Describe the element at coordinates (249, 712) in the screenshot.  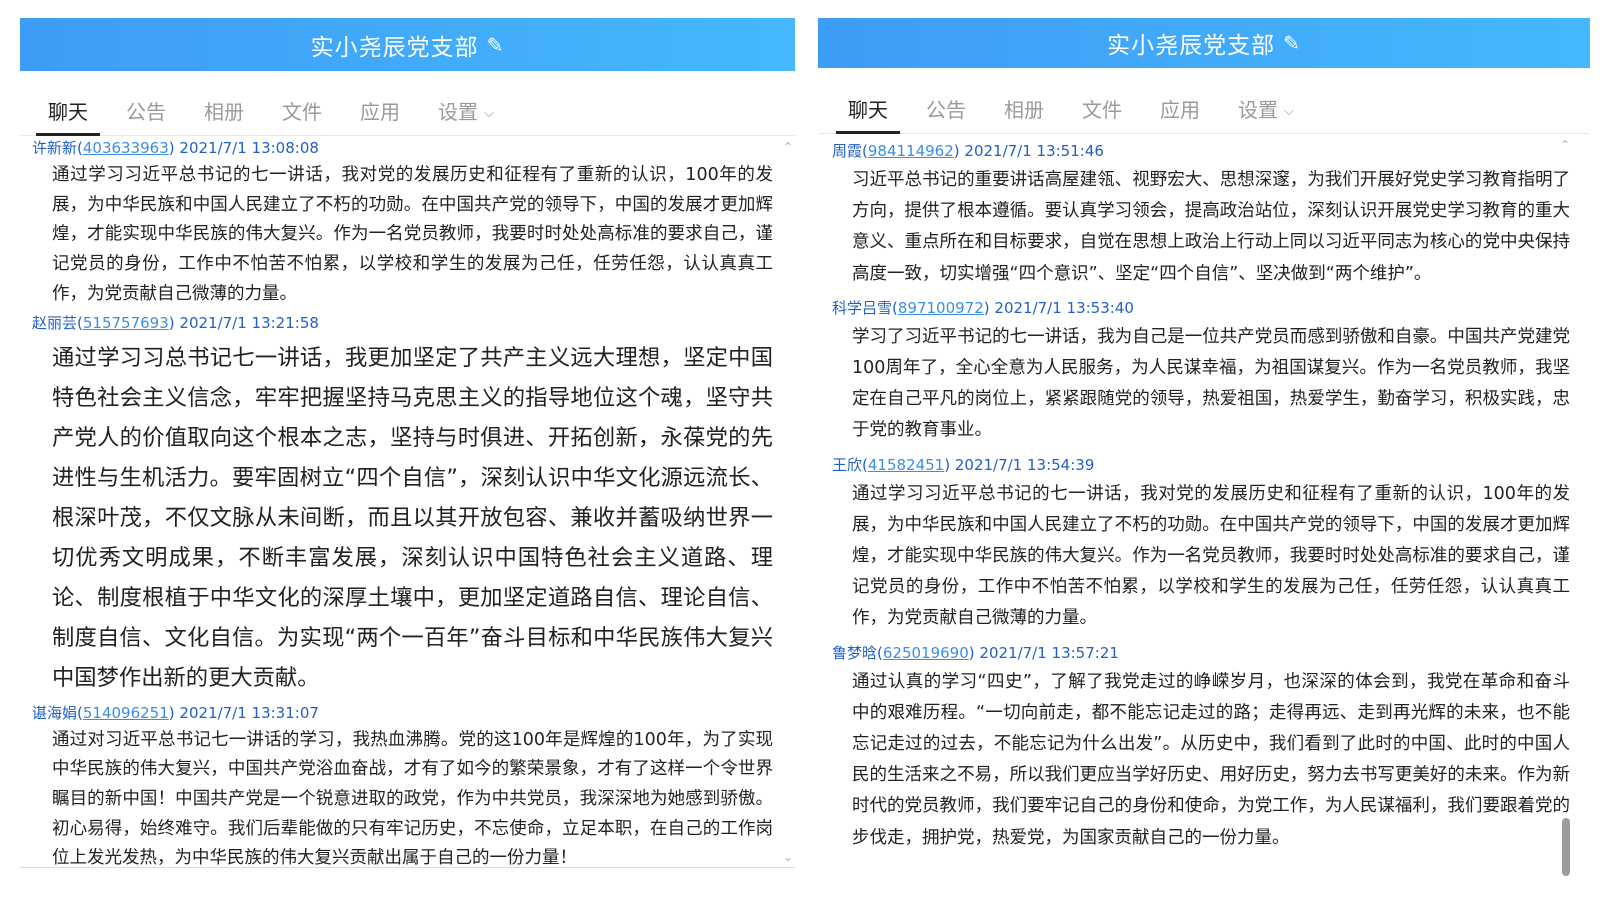
I see `message-time: 2021/7/1 13:31:07` at that location.